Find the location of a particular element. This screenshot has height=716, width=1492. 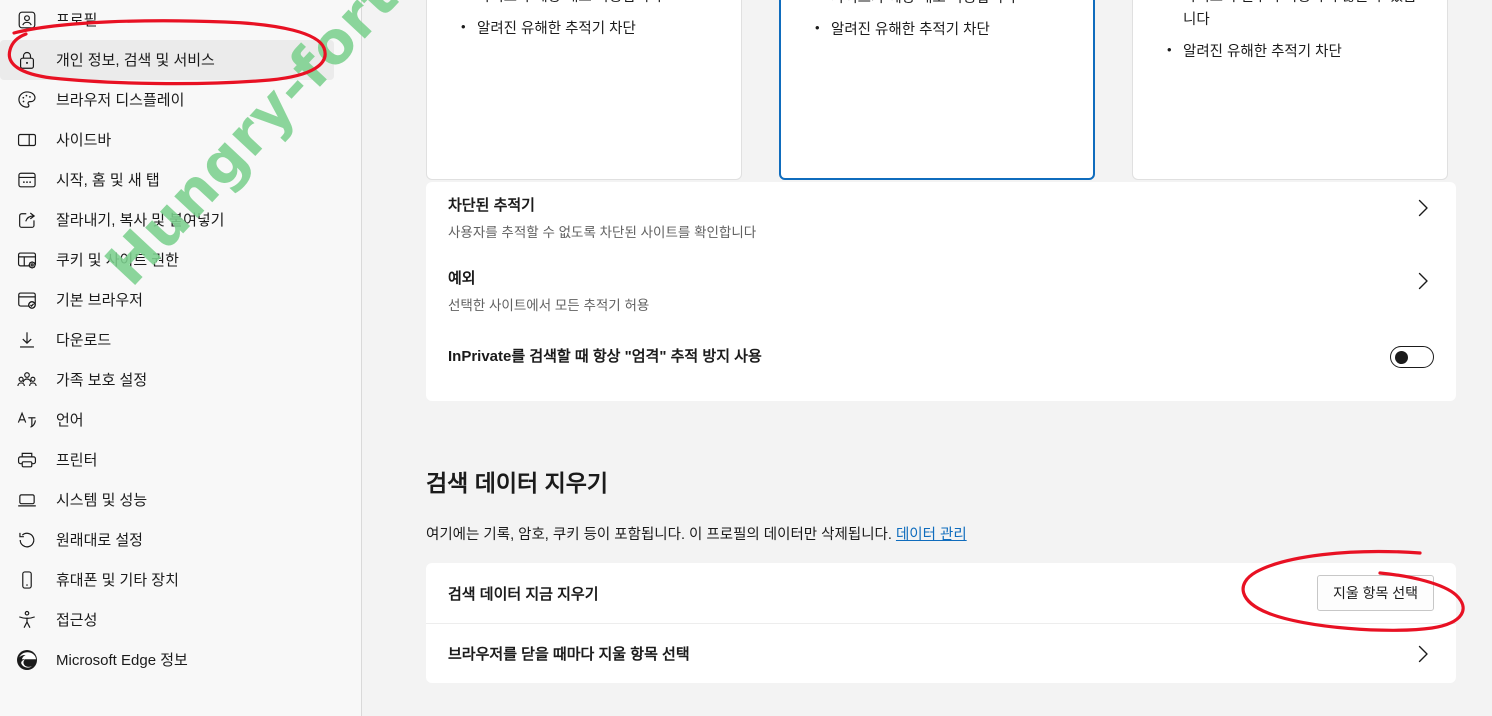

sidebar-item-label: 다운로드 is located at coordinates (84, 340).